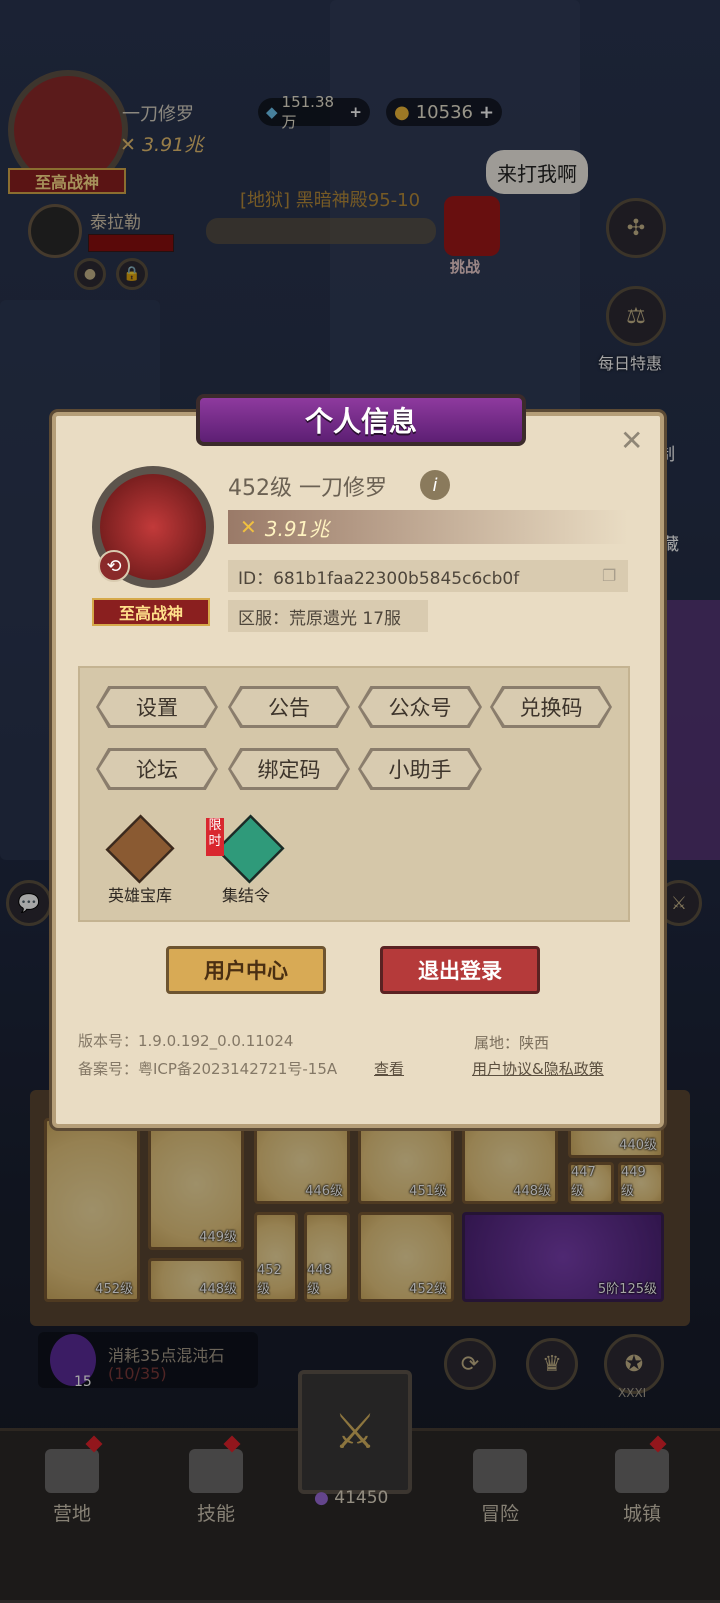 The height and width of the screenshot is (1603, 720). What do you see at coordinates (289, 707) in the screenshot?
I see `announcement-button: 公告` at bounding box center [289, 707].